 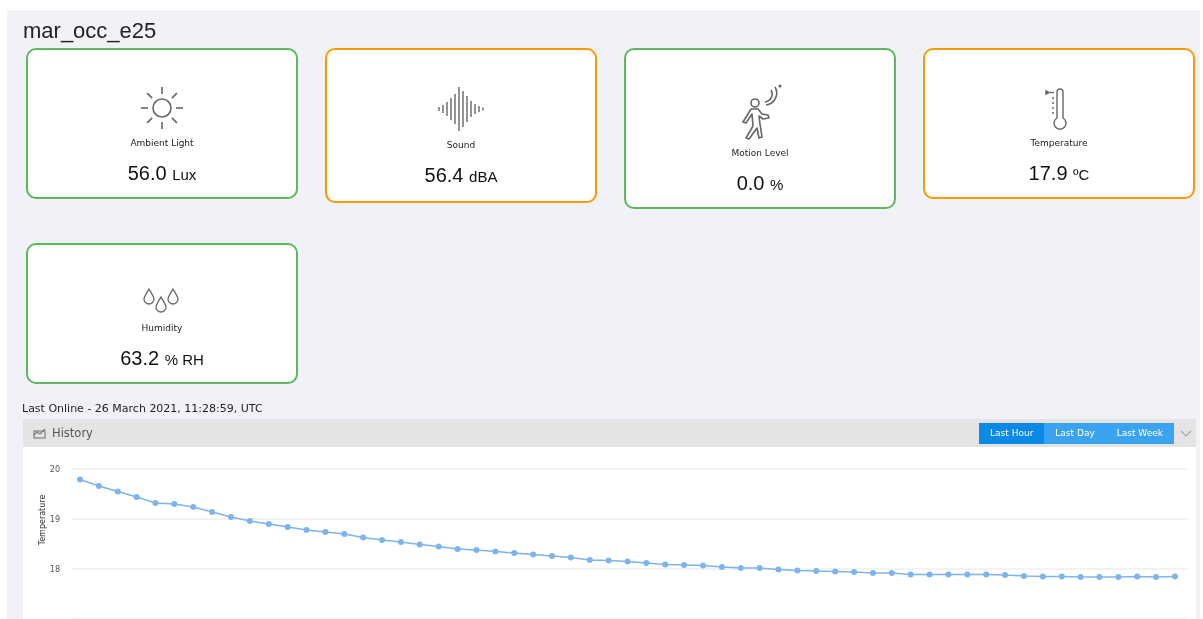 I want to click on time-range-tab: Last Week, so click(x=1139, y=433).